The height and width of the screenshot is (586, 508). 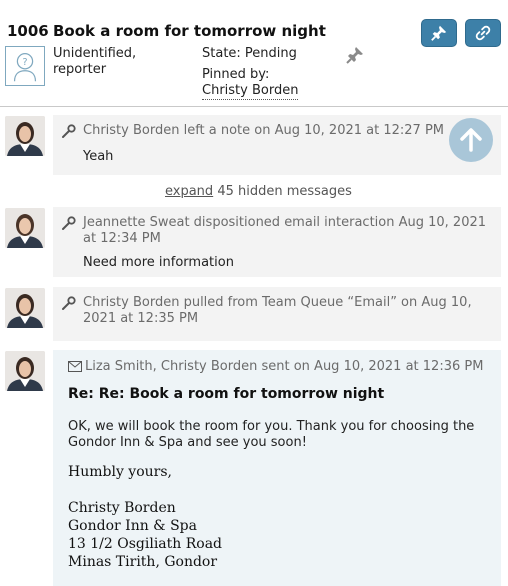 I want to click on scroll-to-top-button, so click(x=471, y=140).